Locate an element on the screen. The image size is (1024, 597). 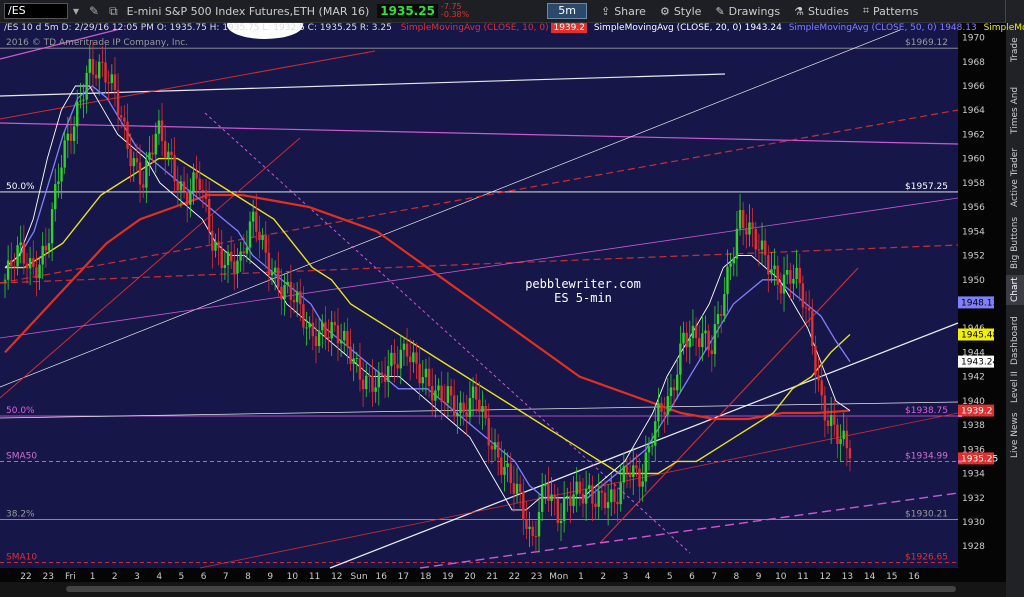
annotation-line1: pebblewriter.com is located at coordinates (583, 284).